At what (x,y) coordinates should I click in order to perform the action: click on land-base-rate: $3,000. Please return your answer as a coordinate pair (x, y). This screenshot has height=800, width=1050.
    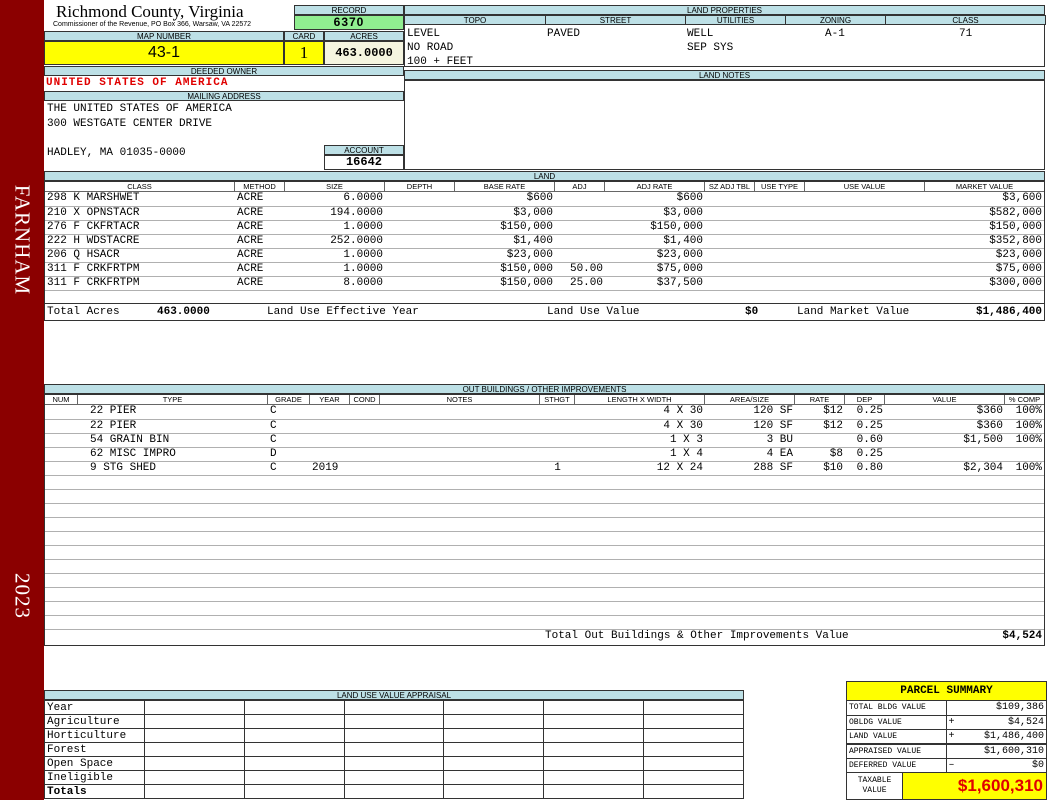
    Looking at the image, I should click on (533, 212).